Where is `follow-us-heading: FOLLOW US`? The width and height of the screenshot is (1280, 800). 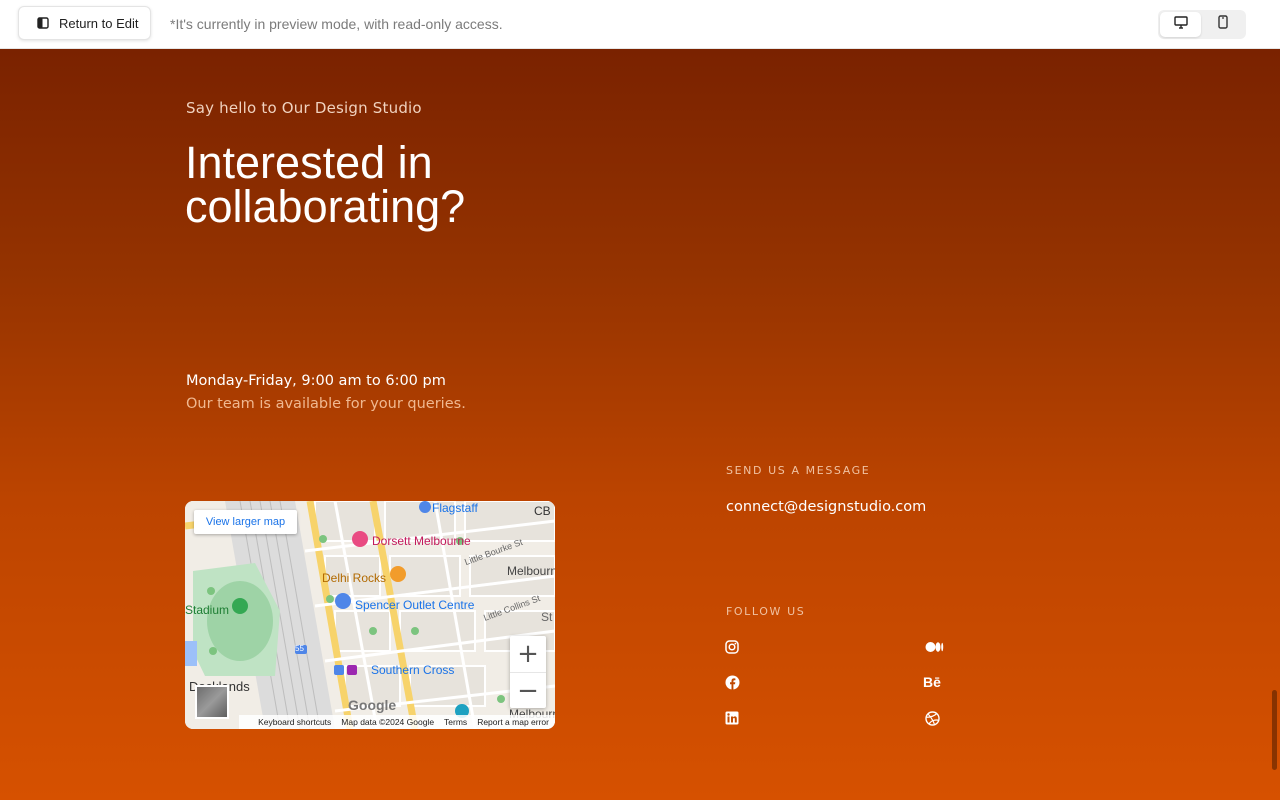
follow-us-heading: FOLLOW US is located at coordinates (766, 611).